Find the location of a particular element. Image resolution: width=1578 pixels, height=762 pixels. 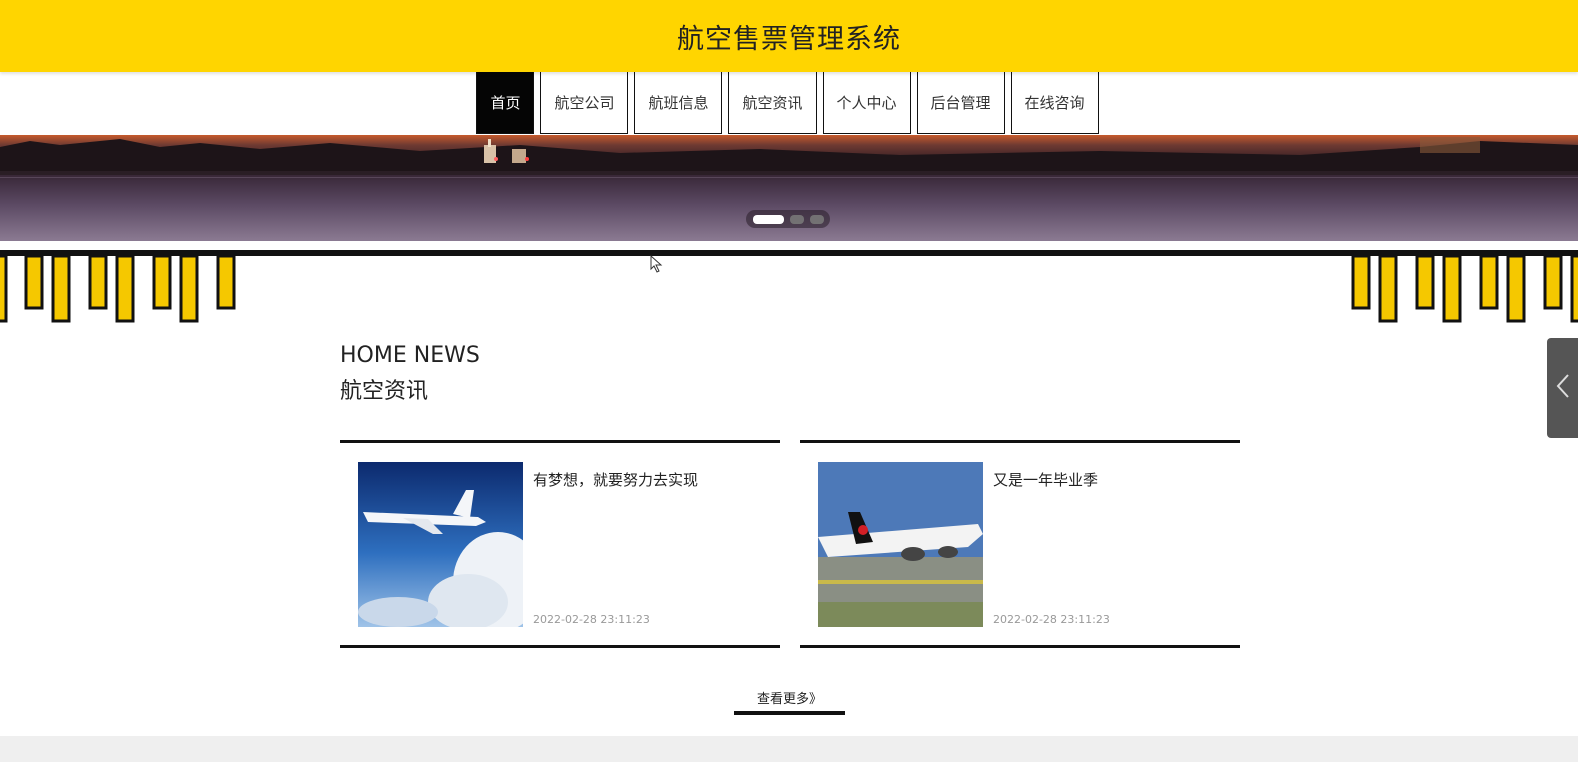

side-panel-toggle is located at coordinates (1562, 388).